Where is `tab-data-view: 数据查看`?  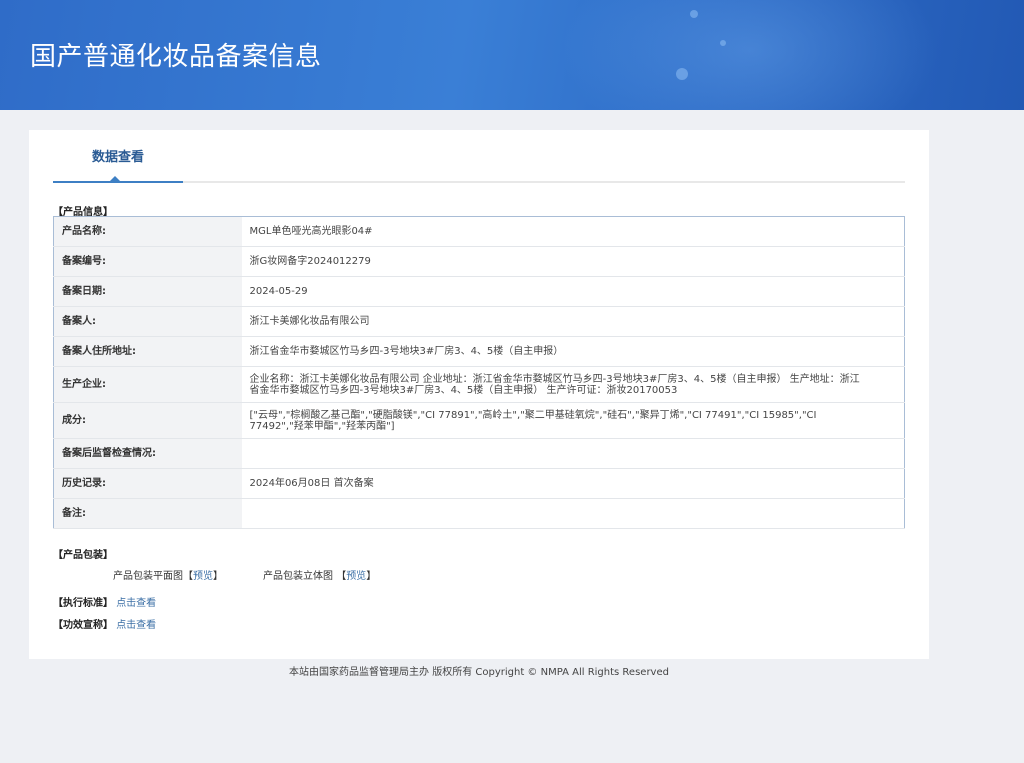
tab-data-view: 数据查看 is located at coordinates (118, 156).